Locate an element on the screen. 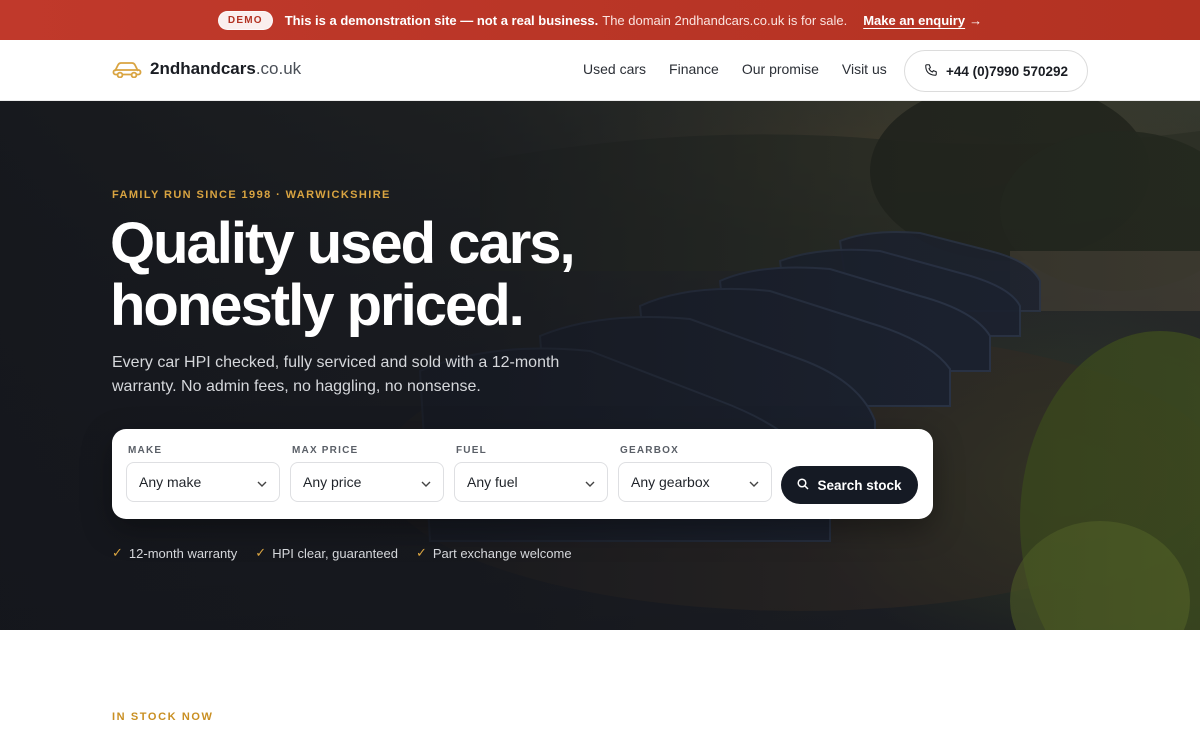  headline-line-2: honestly priced. is located at coordinates (317, 305).